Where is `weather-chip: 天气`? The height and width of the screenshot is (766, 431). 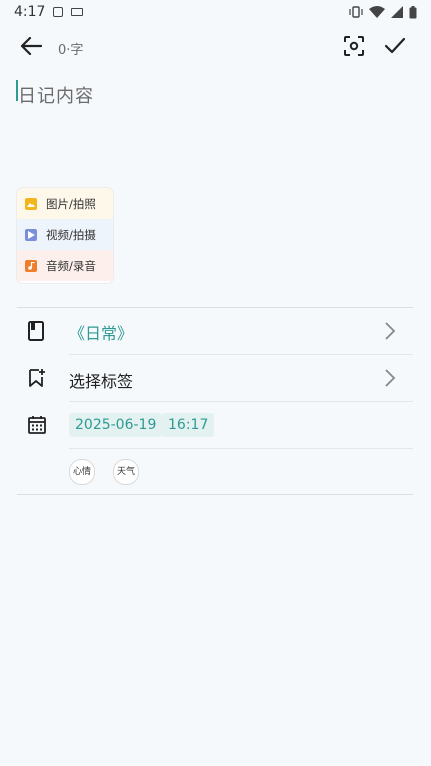 weather-chip: 天气 is located at coordinates (126, 472).